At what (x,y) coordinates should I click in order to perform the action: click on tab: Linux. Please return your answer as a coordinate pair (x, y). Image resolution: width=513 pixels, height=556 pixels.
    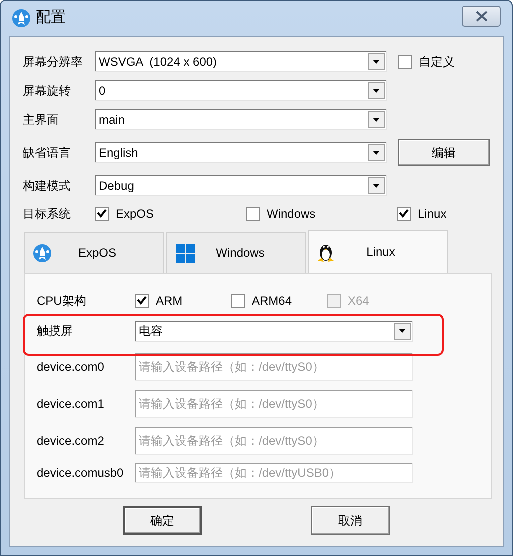
    Looking at the image, I should click on (378, 251).